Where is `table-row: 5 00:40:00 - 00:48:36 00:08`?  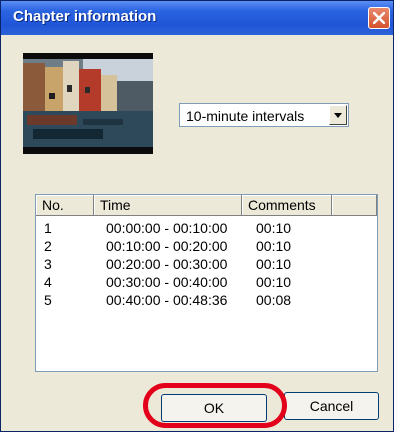
table-row: 5 00:40:00 - 00:48:36 00:08 is located at coordinates (206, 300).